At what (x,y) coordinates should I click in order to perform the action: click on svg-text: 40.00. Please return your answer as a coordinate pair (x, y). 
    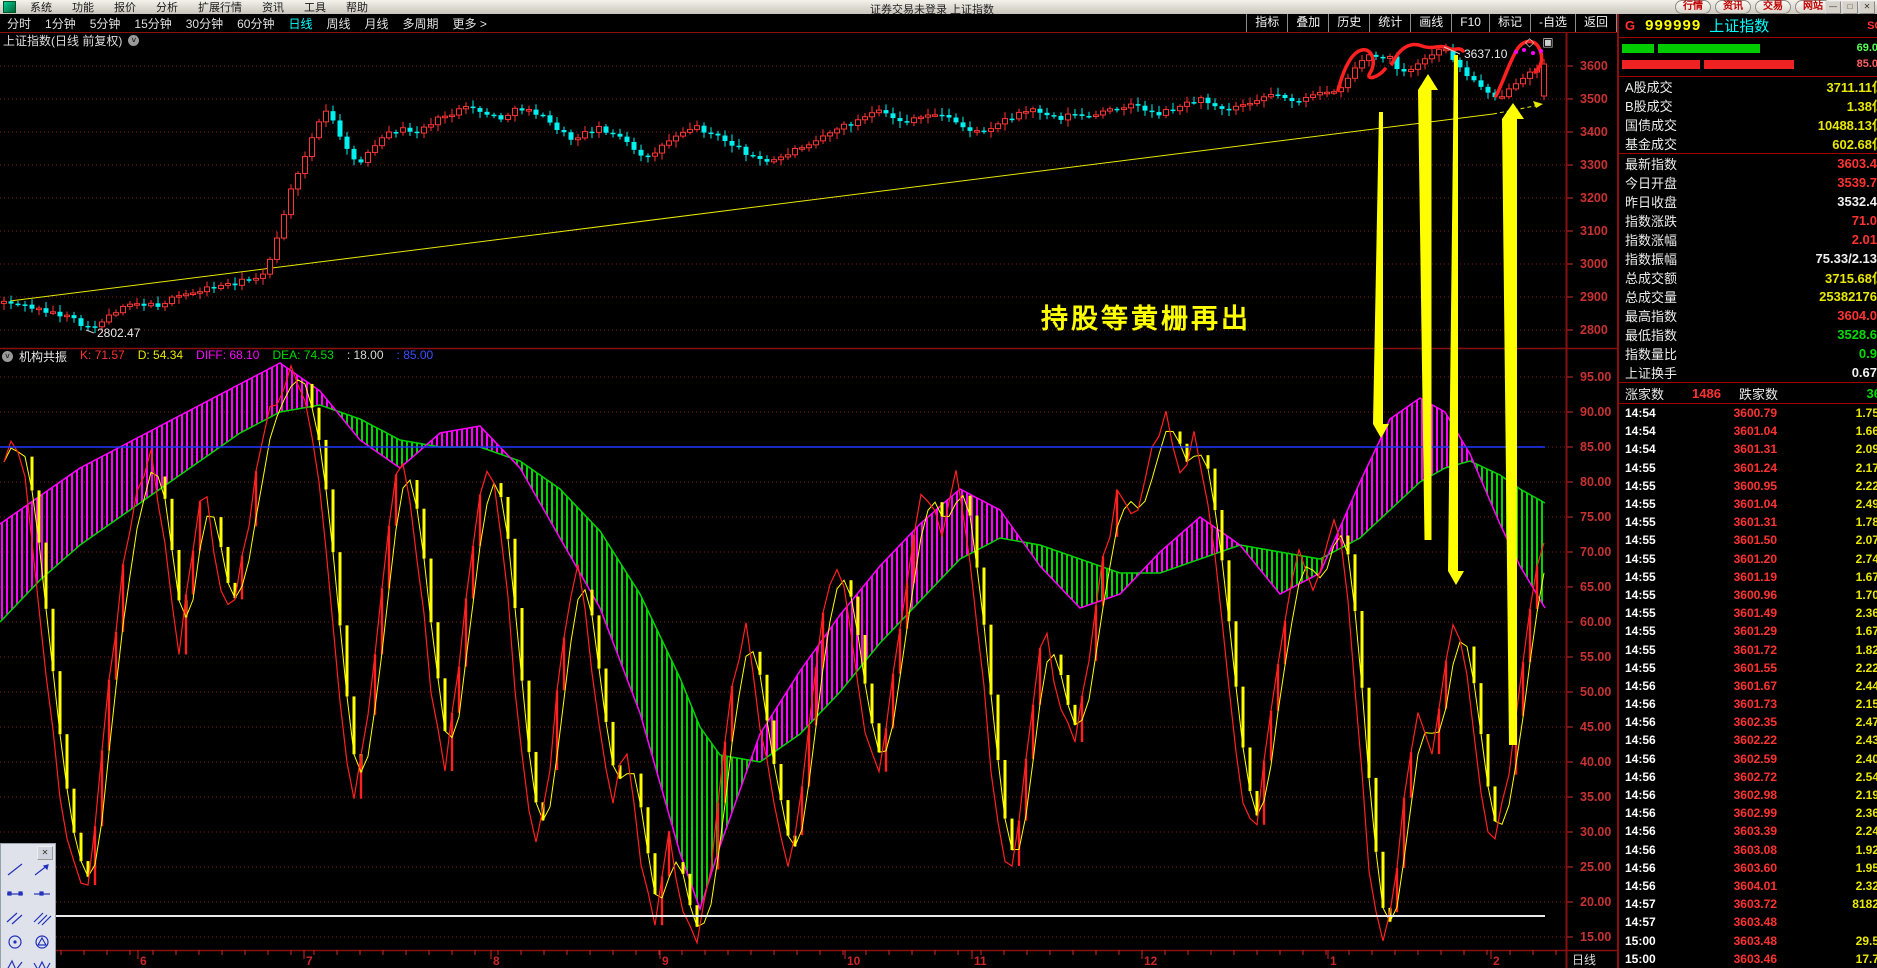
    Looking at the image, I should click on (1595, 762).